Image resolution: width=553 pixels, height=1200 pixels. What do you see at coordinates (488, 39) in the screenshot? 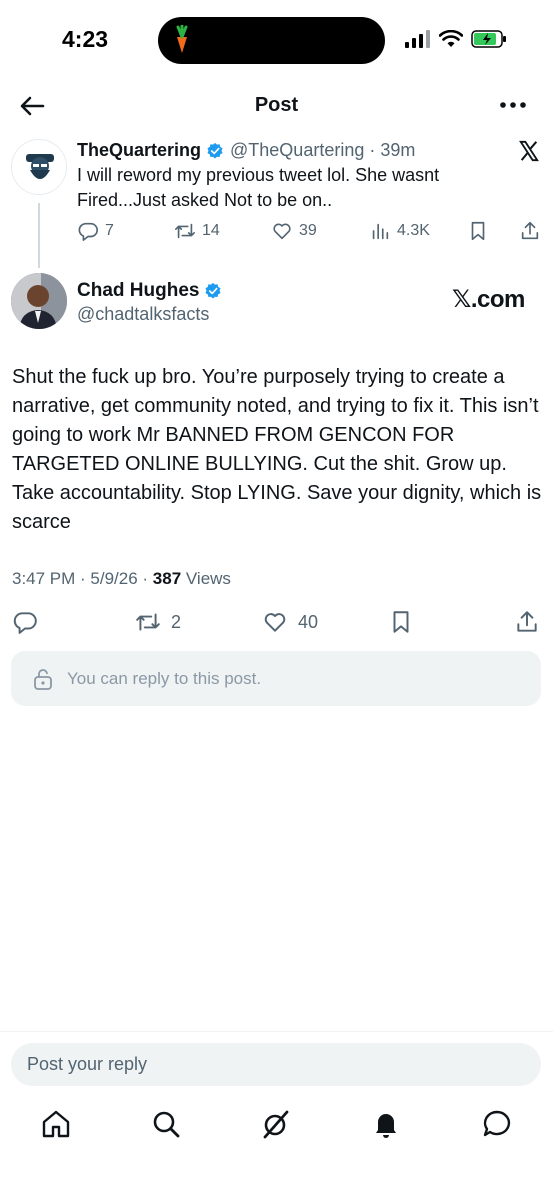
I see `battery-icon` at bounding box center [488, 39].